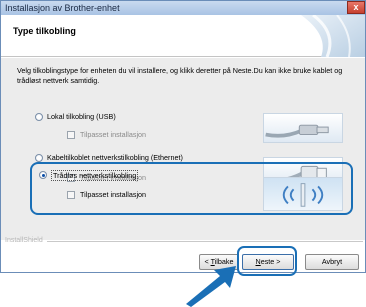  What do you see at coordinates (71, 195) in the screenshot?
I see `checkbox-wireless-custom` at bounding box center [71, 195].